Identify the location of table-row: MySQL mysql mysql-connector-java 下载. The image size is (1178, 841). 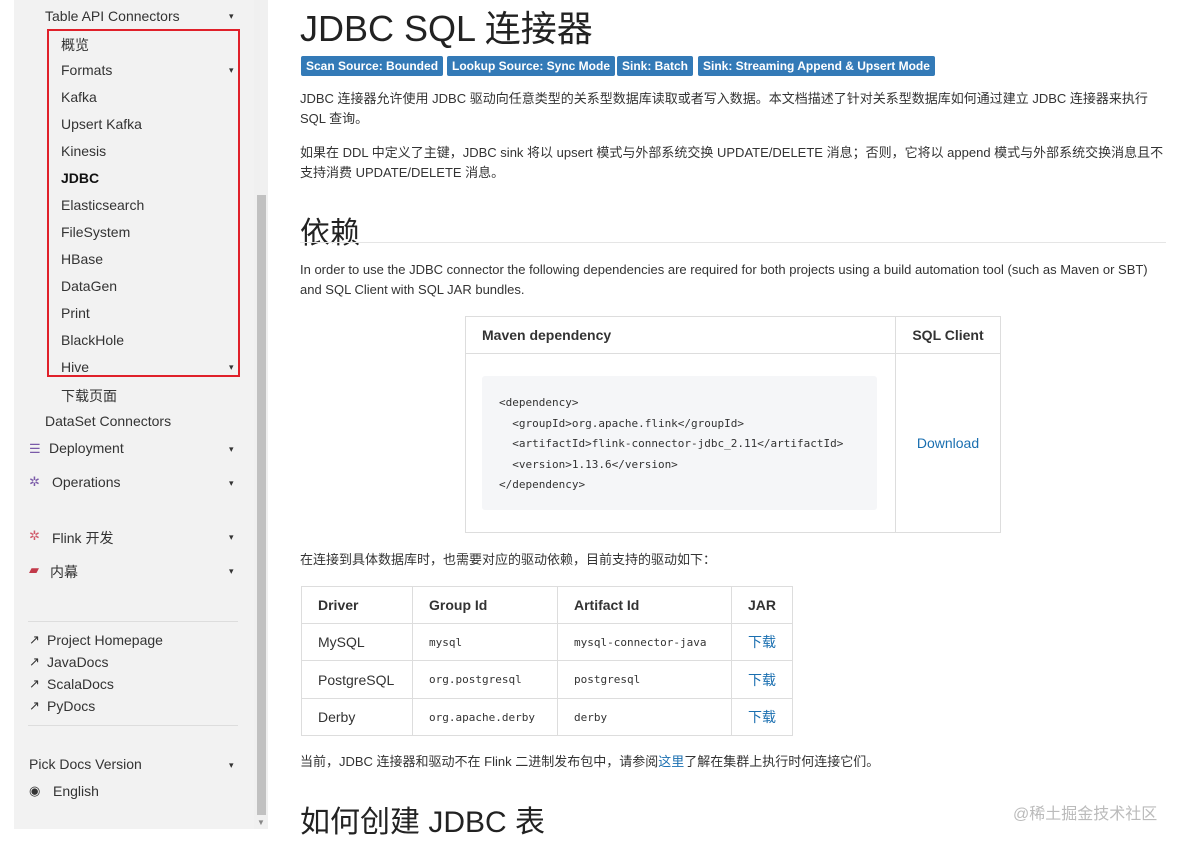
(547, 642).